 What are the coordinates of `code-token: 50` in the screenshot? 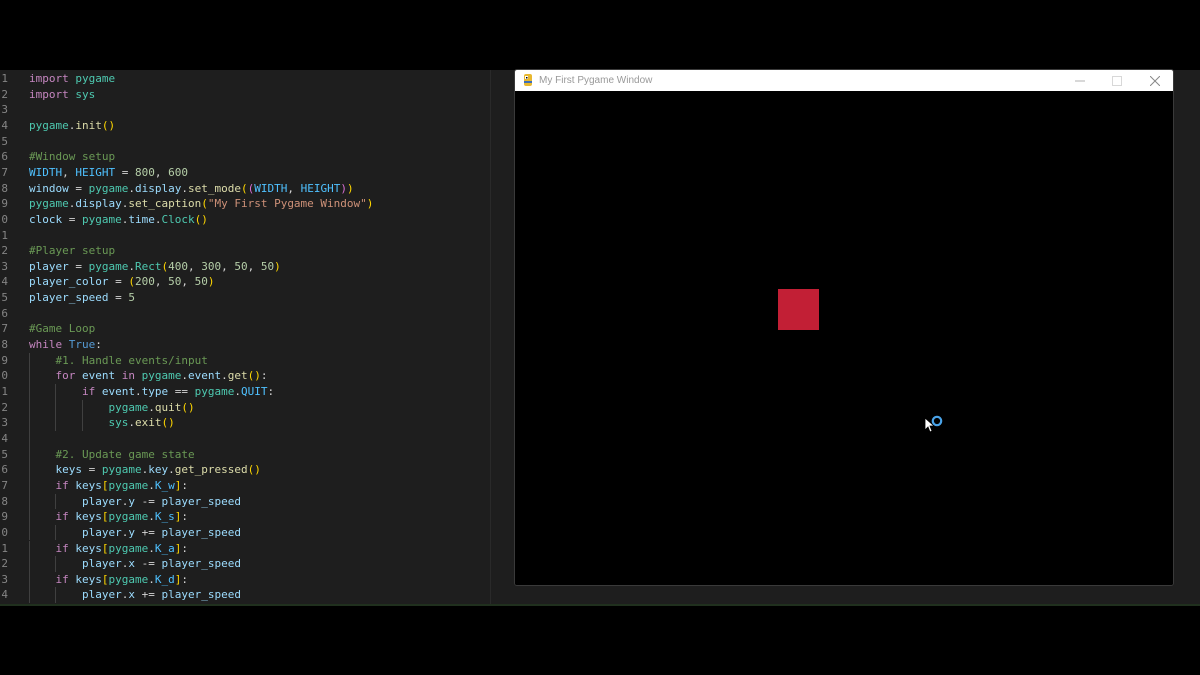 It's located at (201, 282).